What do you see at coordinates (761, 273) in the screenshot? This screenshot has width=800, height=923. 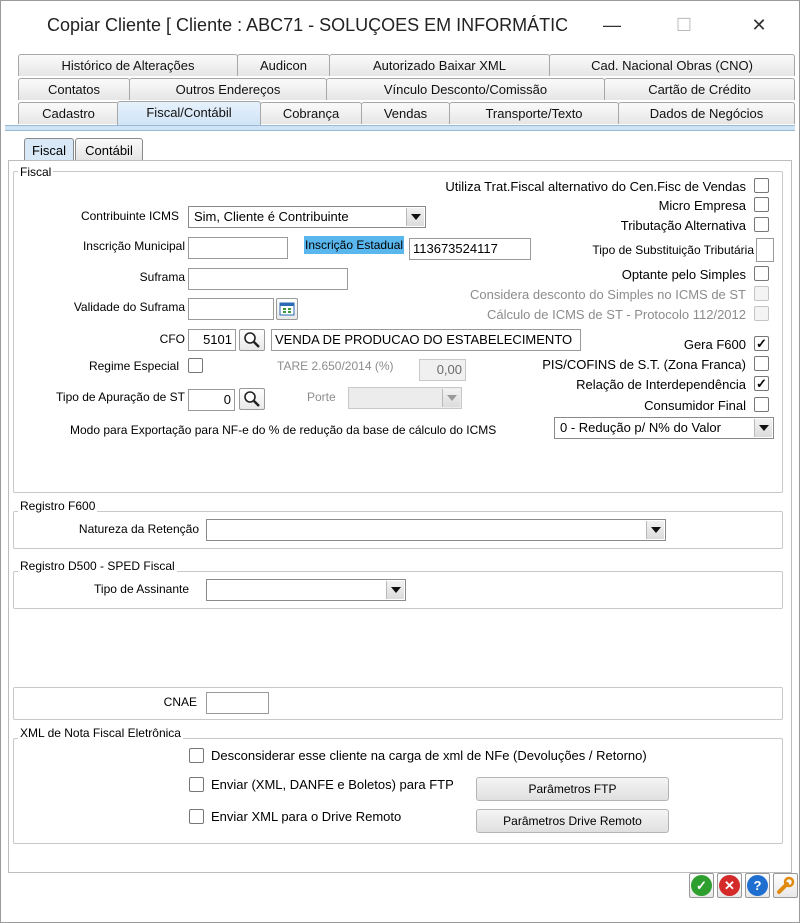 I see `optante-simples-checkbox` at bounding box center [761, 273].